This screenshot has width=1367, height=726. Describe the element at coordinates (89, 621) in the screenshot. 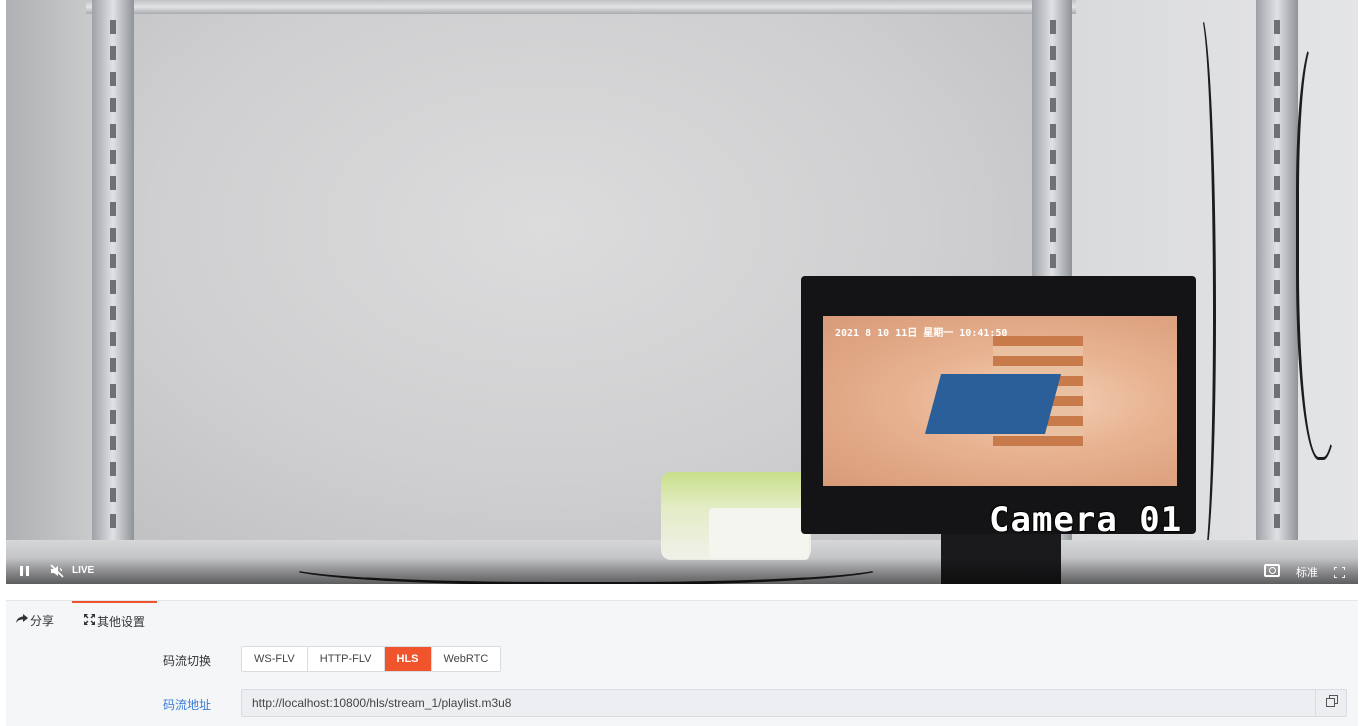

I see `settings-icon` at that location.